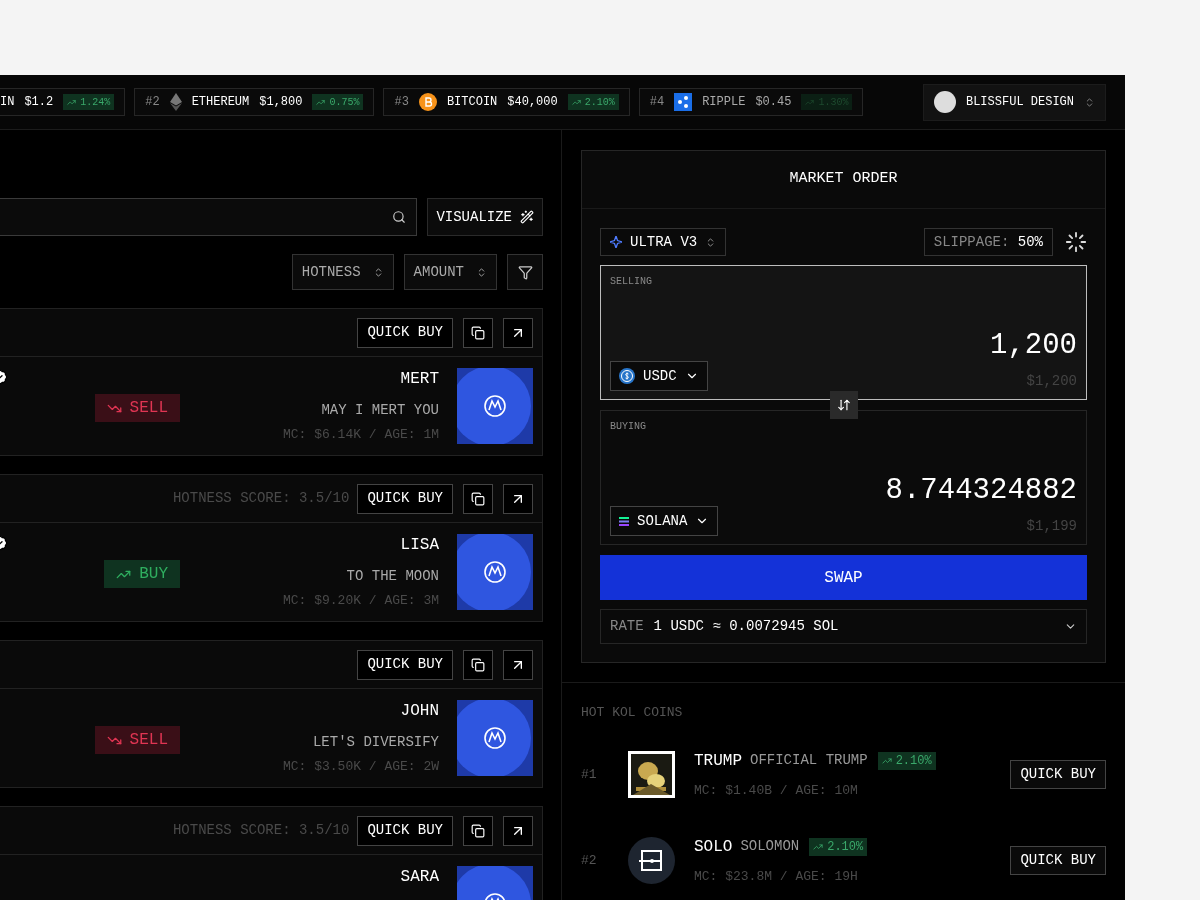  What do you see at coordinates (220, 102) in the screenshot?
I see `ticker-name: ETHEREUM` at bounding box center [220, 102].